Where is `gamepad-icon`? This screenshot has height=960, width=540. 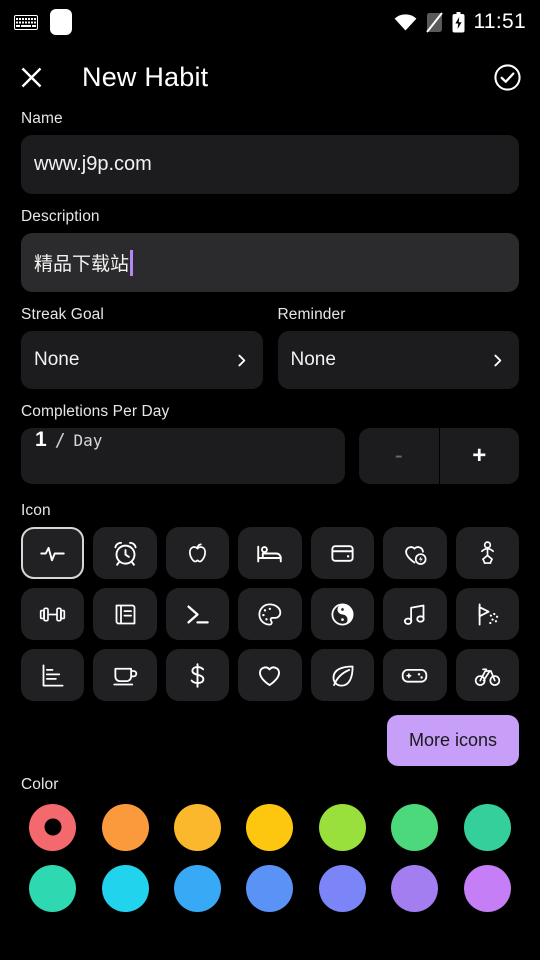
gamepad-icon is located at coordinates (415, 675).